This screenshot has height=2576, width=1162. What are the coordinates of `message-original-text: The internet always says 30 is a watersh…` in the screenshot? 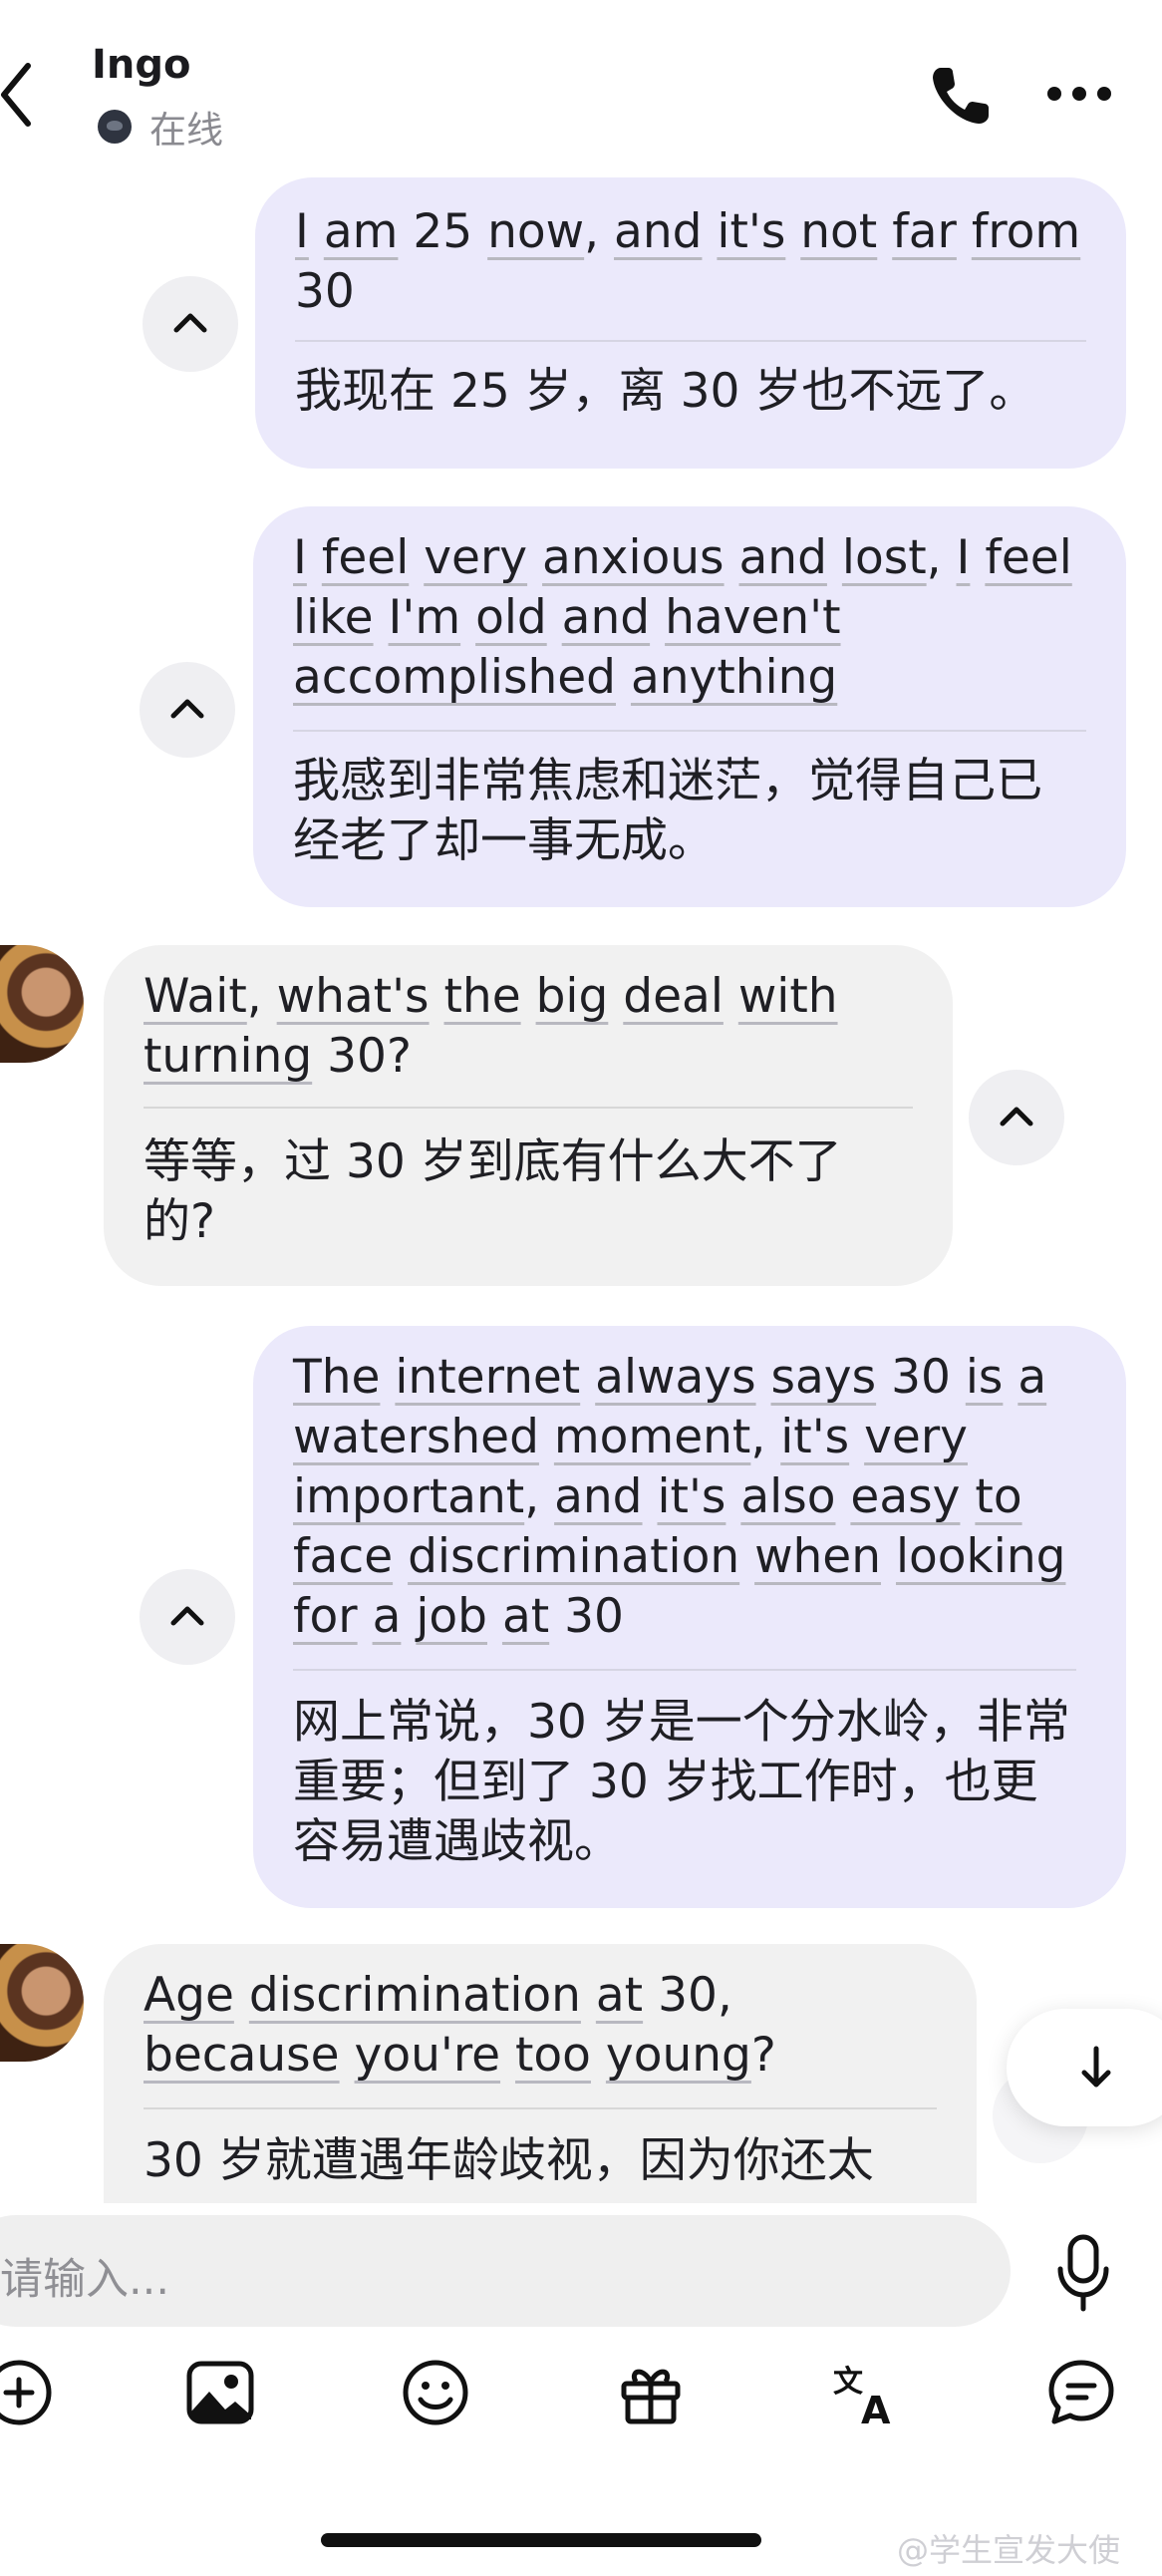 It's located at (684, 1497).